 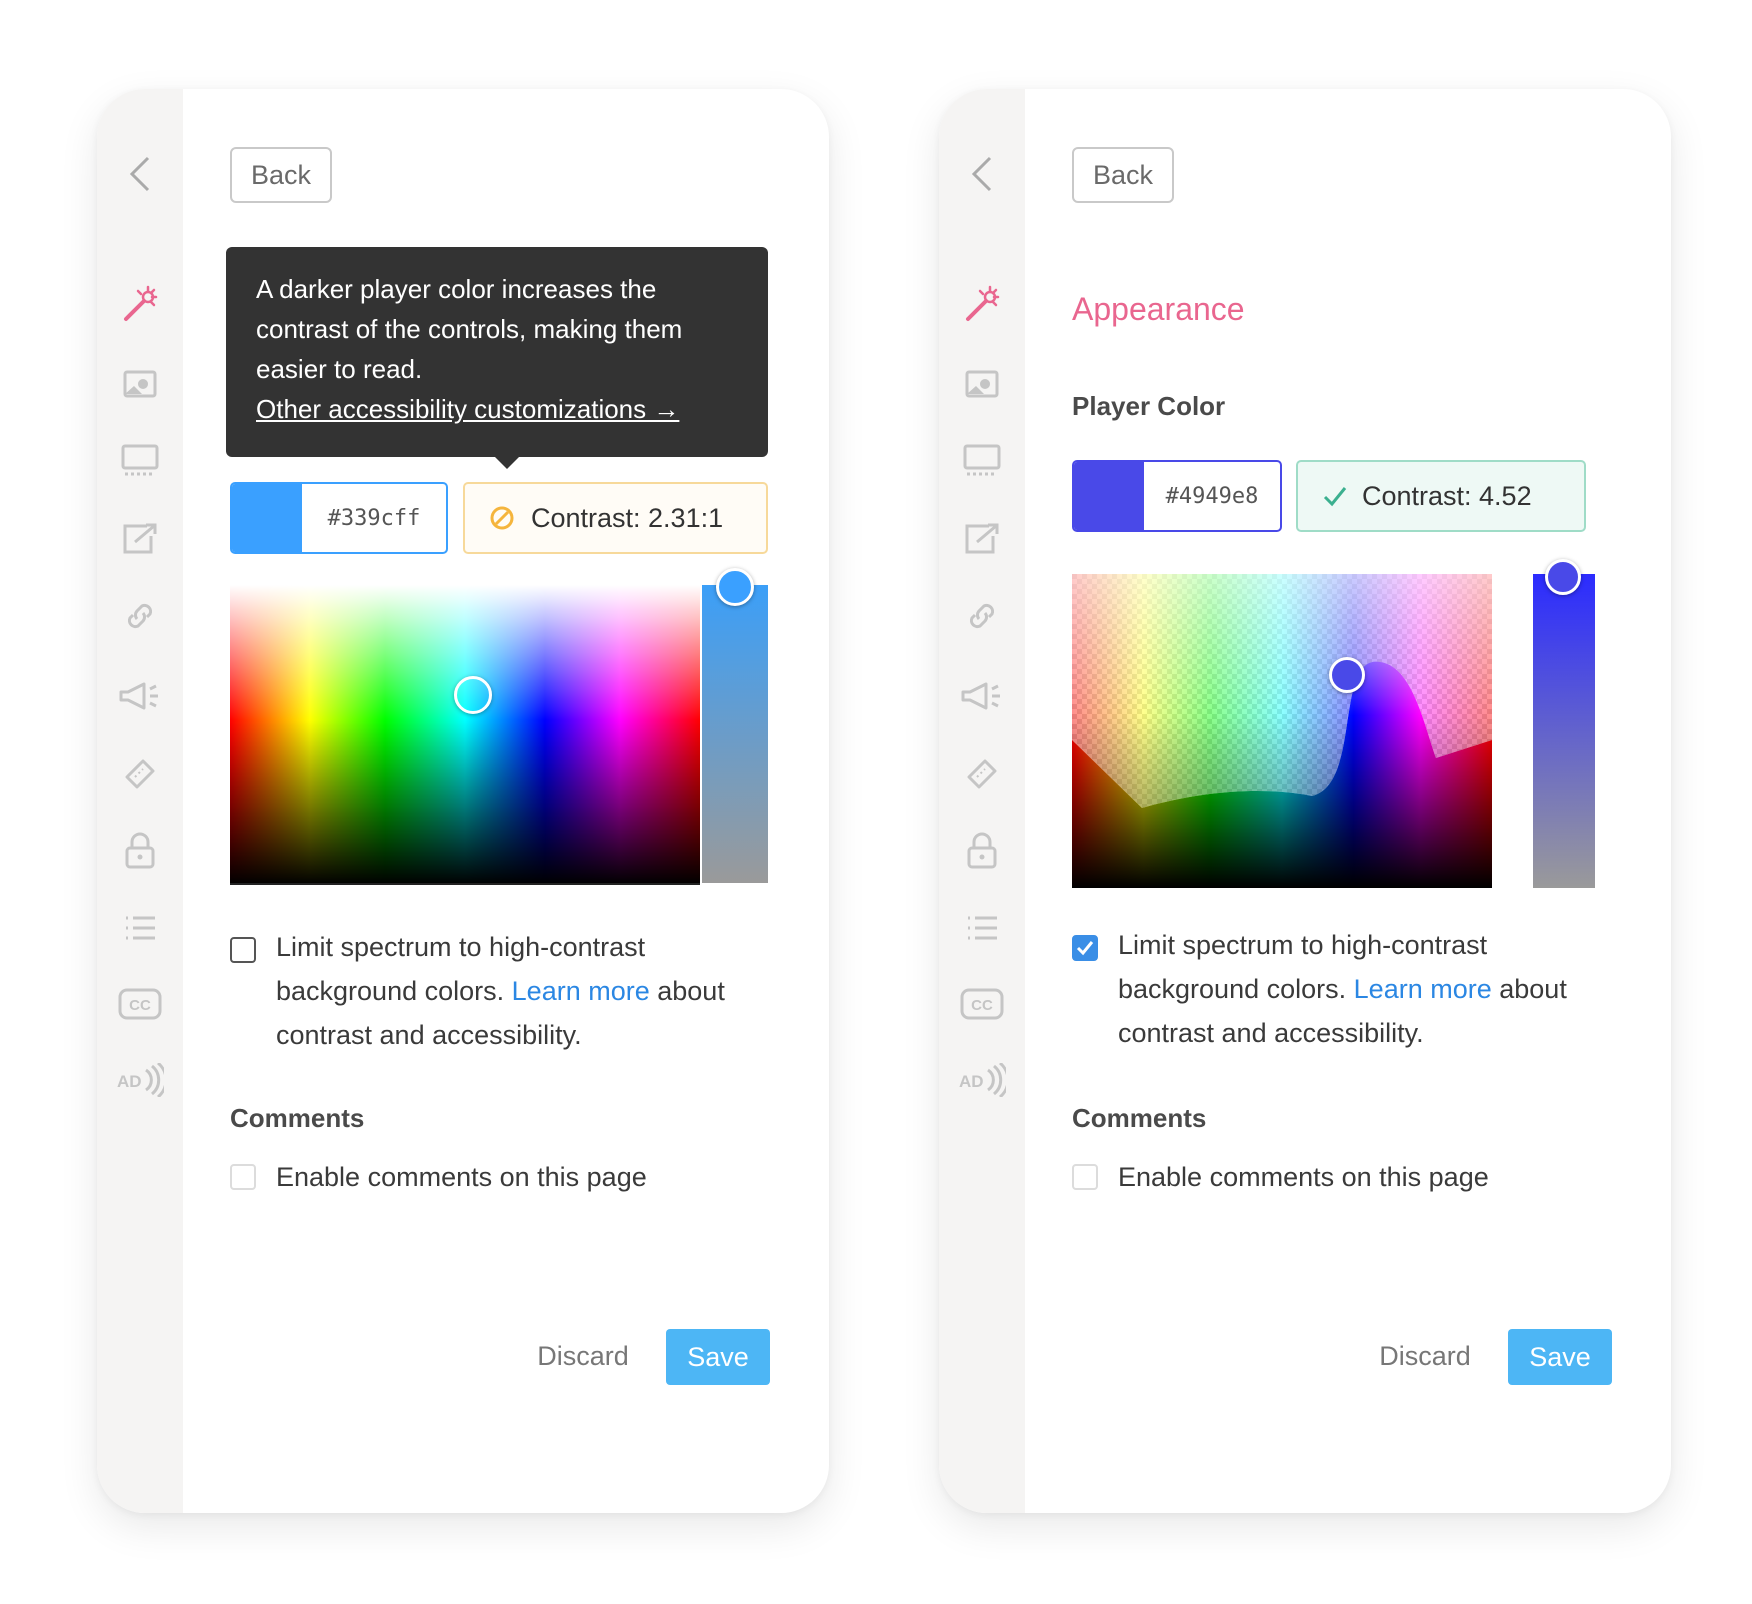 I want to click on contrast-pass-badge: Contrast: 4.52, so click(x=1441, y=496).